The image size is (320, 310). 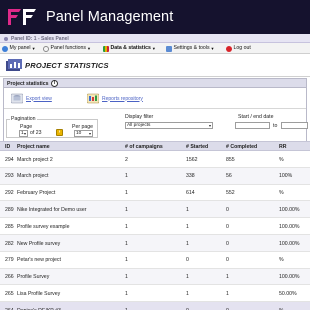 I want to click on menu-label: Settings & tools, so click(x=191, y=48).